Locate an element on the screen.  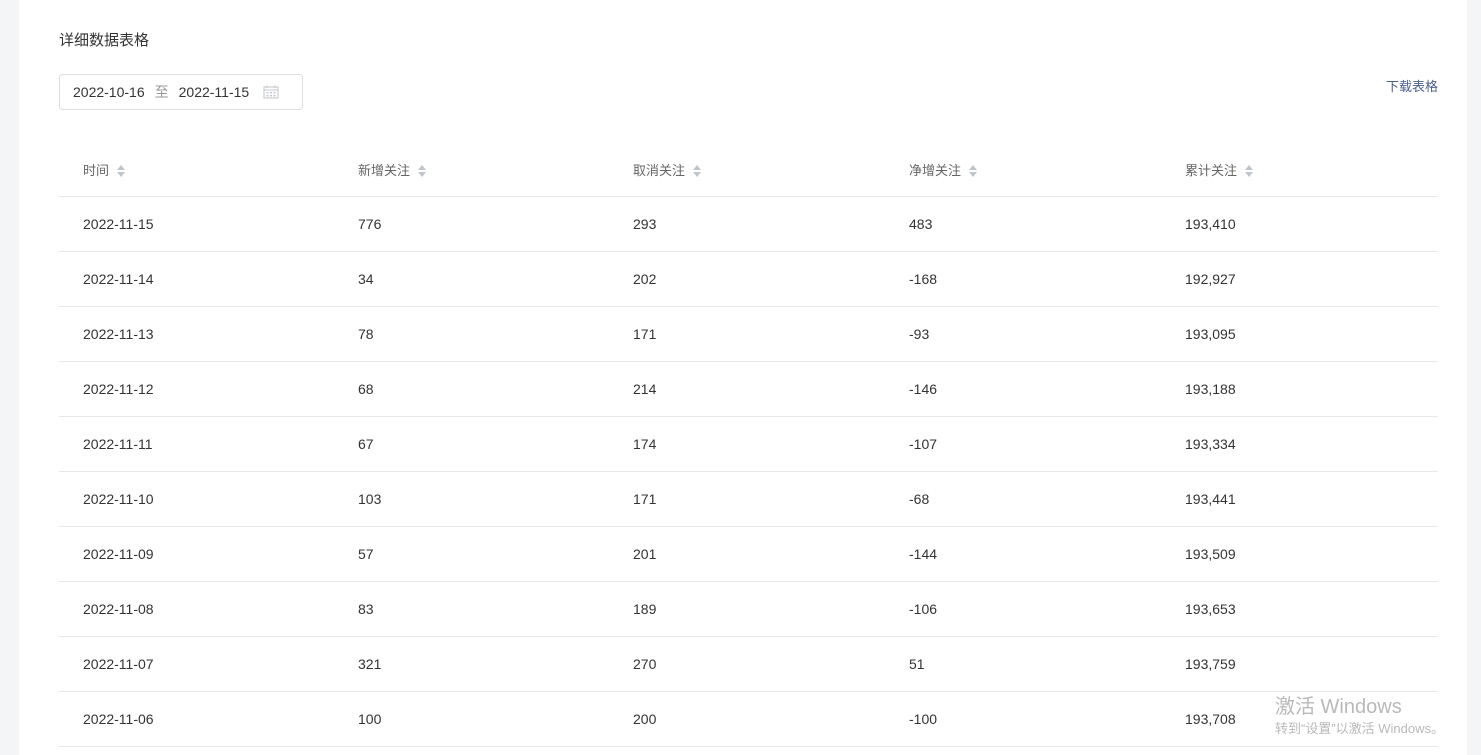
cell-unfollows: 270 is located at coordinates (747, 664).